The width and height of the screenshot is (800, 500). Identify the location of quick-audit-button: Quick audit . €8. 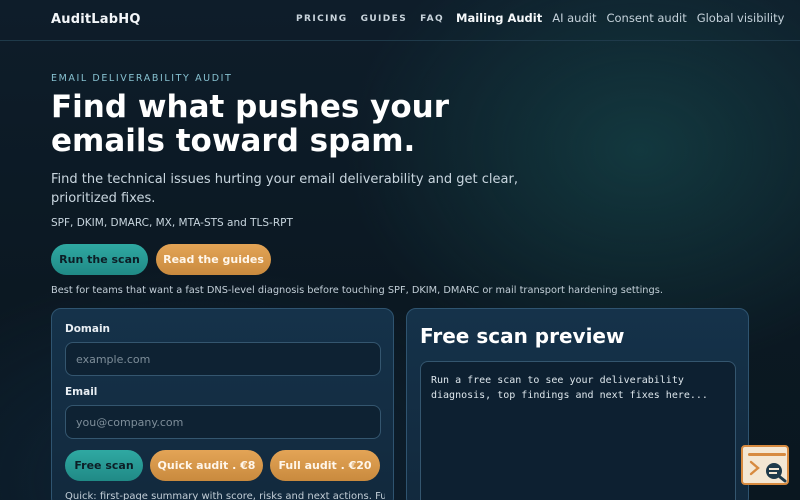
(206, 465).